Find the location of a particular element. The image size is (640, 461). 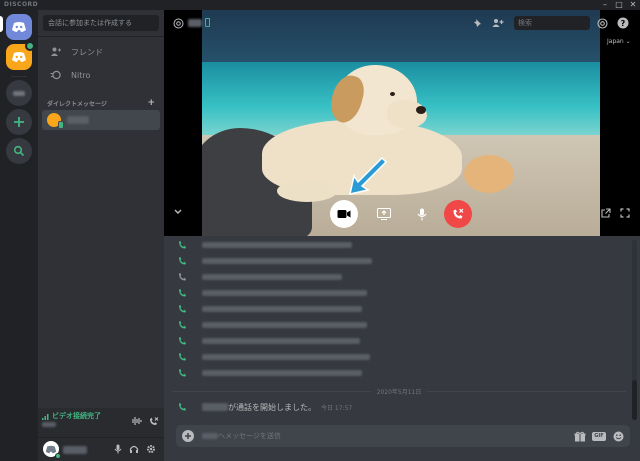

deafen-button is located at coordinates (134, 449).